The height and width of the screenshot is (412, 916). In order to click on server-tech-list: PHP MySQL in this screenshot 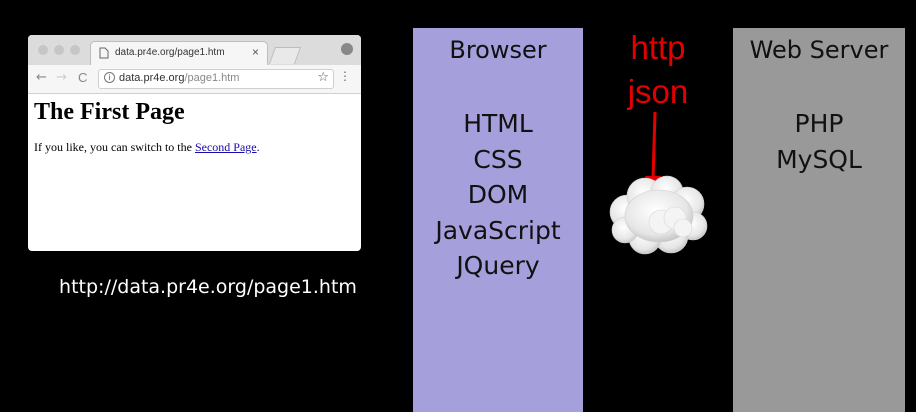, I will do `click(819, 141)`.